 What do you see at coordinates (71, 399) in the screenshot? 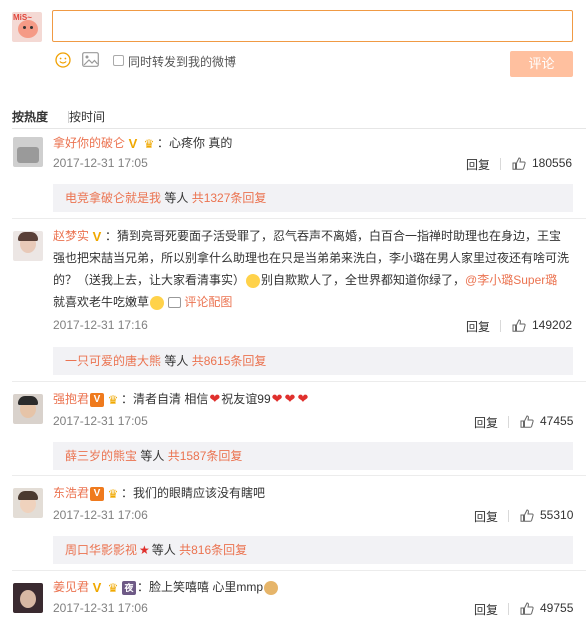
I see `username-link: 强抱君` at bounding box center [71, 399].